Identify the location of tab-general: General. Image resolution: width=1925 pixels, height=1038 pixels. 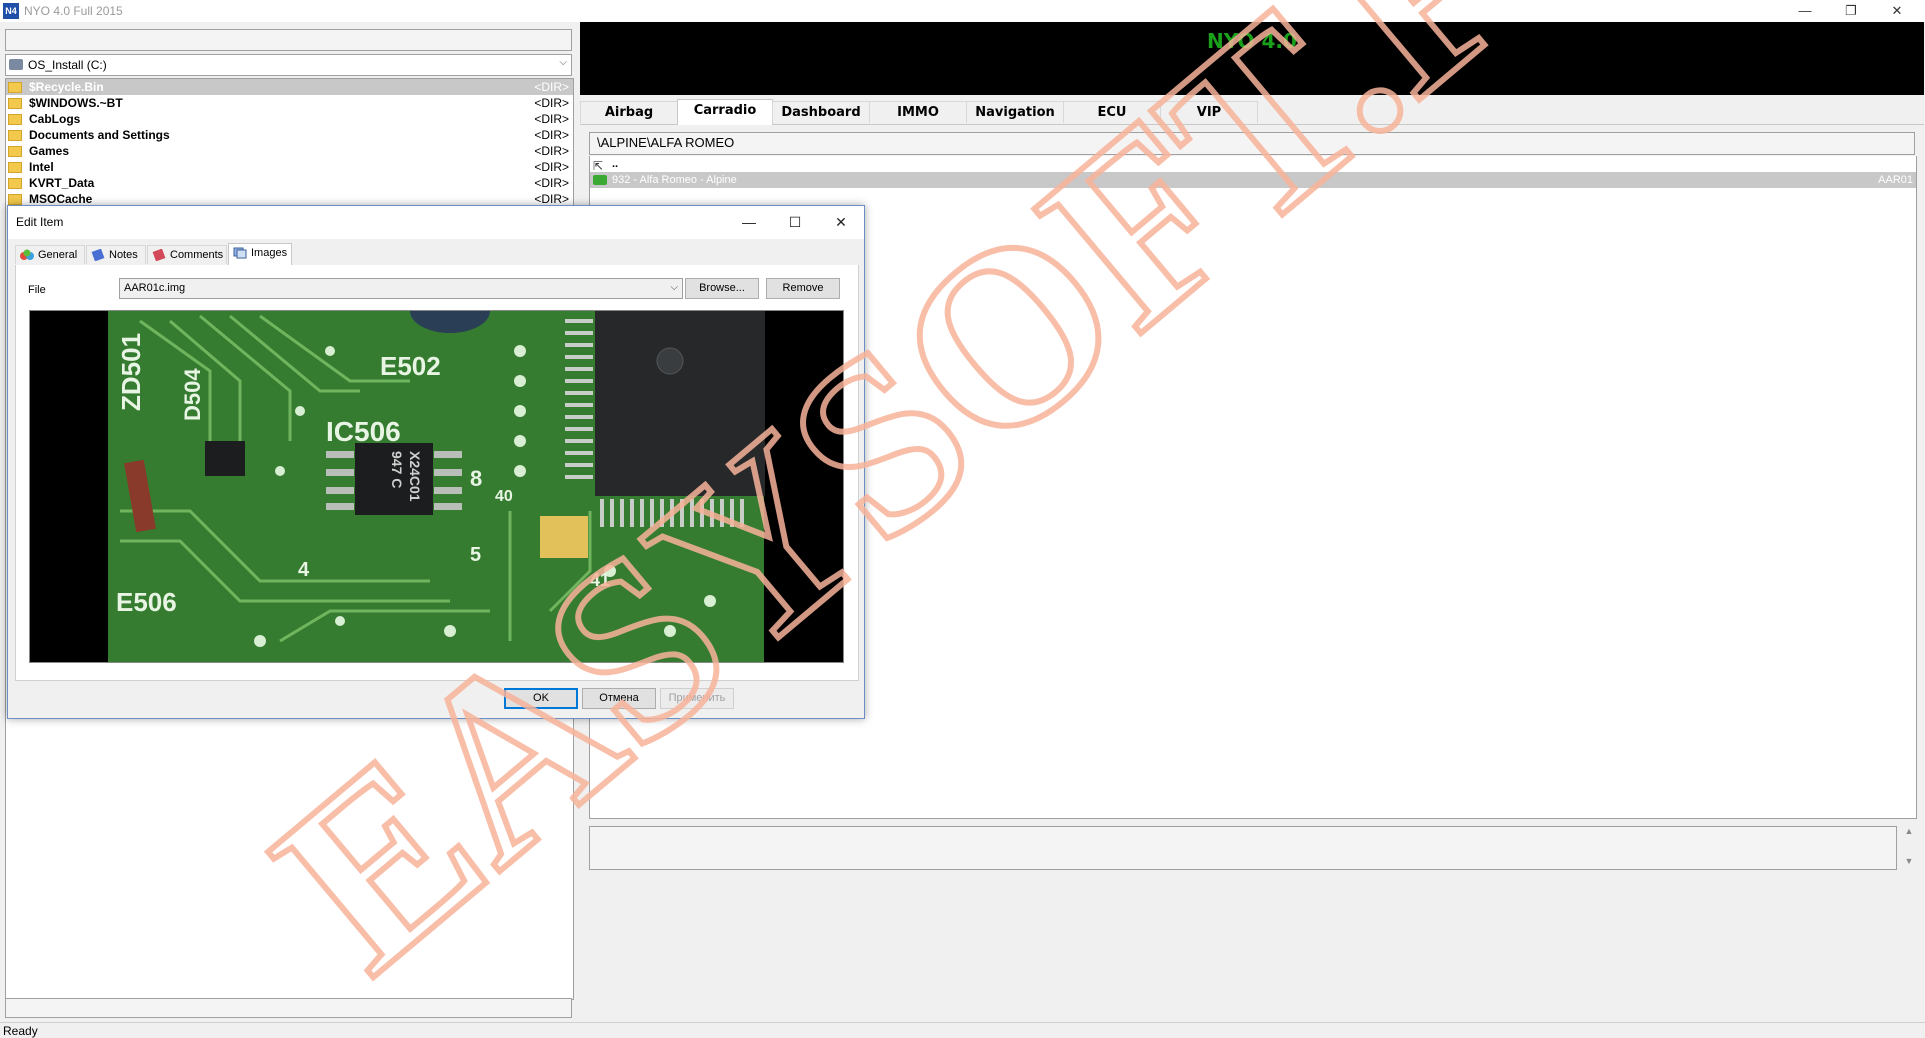
(50, 254).